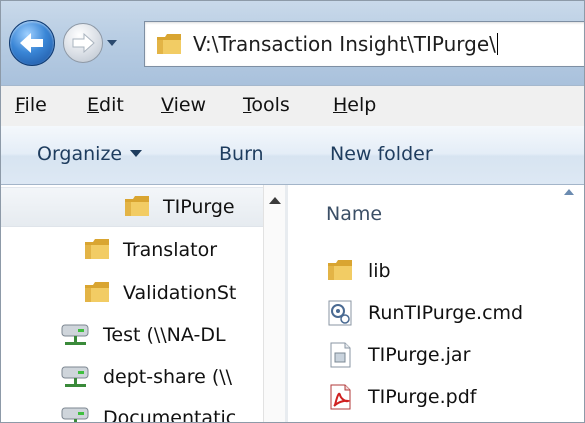  Describe the element at coordinates (105, 105) in the screenshot. I see `menu-edit: Edit` at that location.